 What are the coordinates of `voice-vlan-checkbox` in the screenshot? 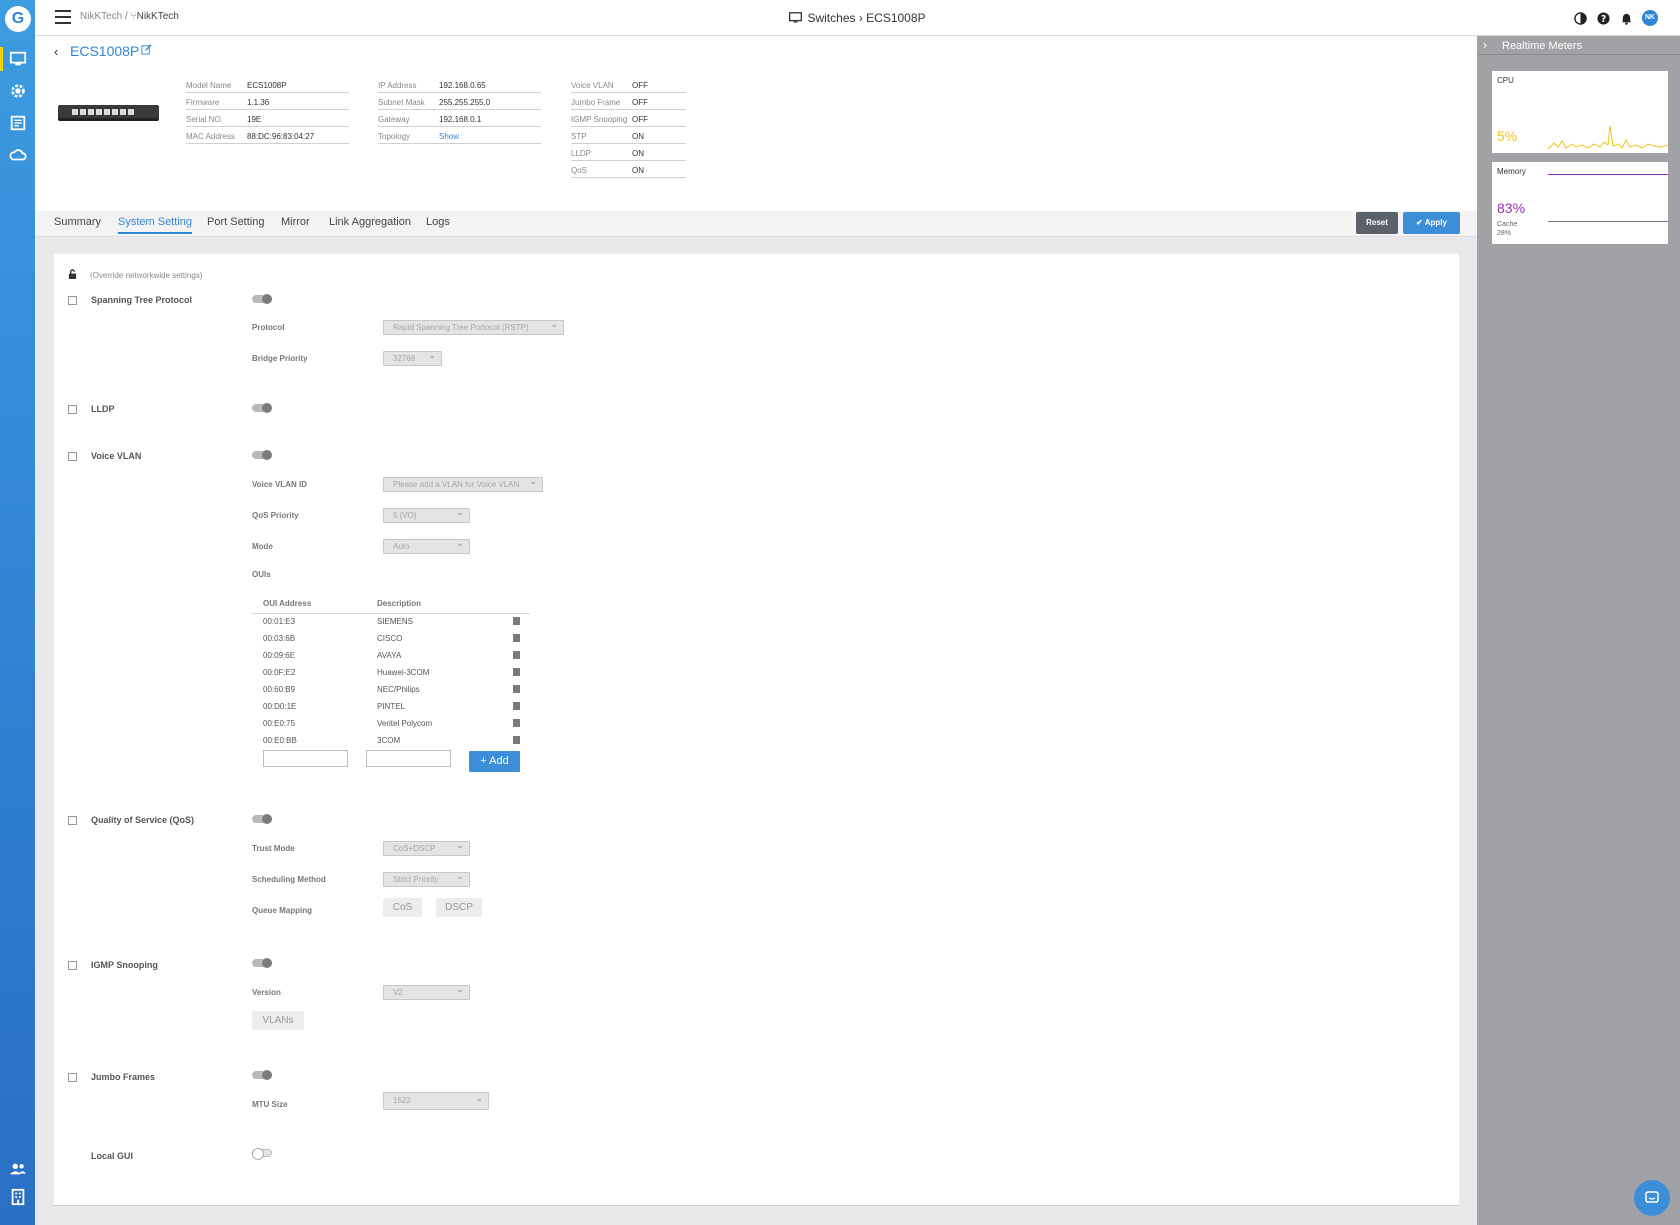 It's located at (72, 456).